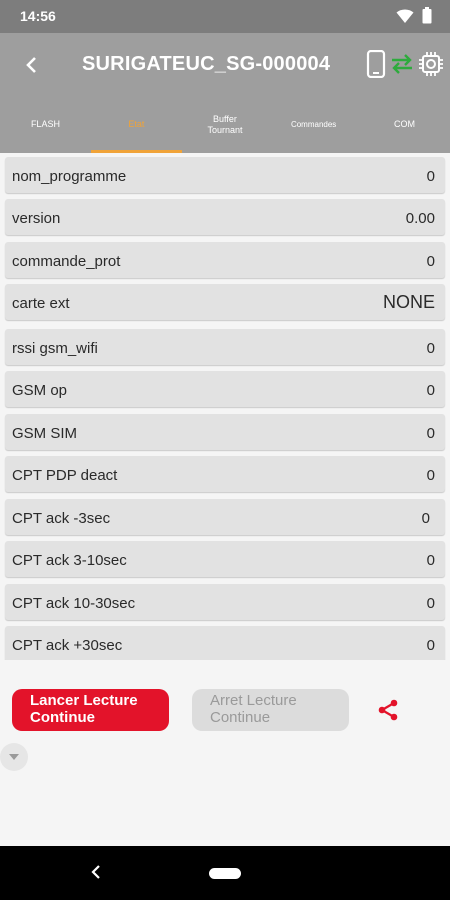 The image size is (450, 900). Describe the element at coordinates (420, 218) in the screenshot. I see `list-item-value: 0.00` at that location.